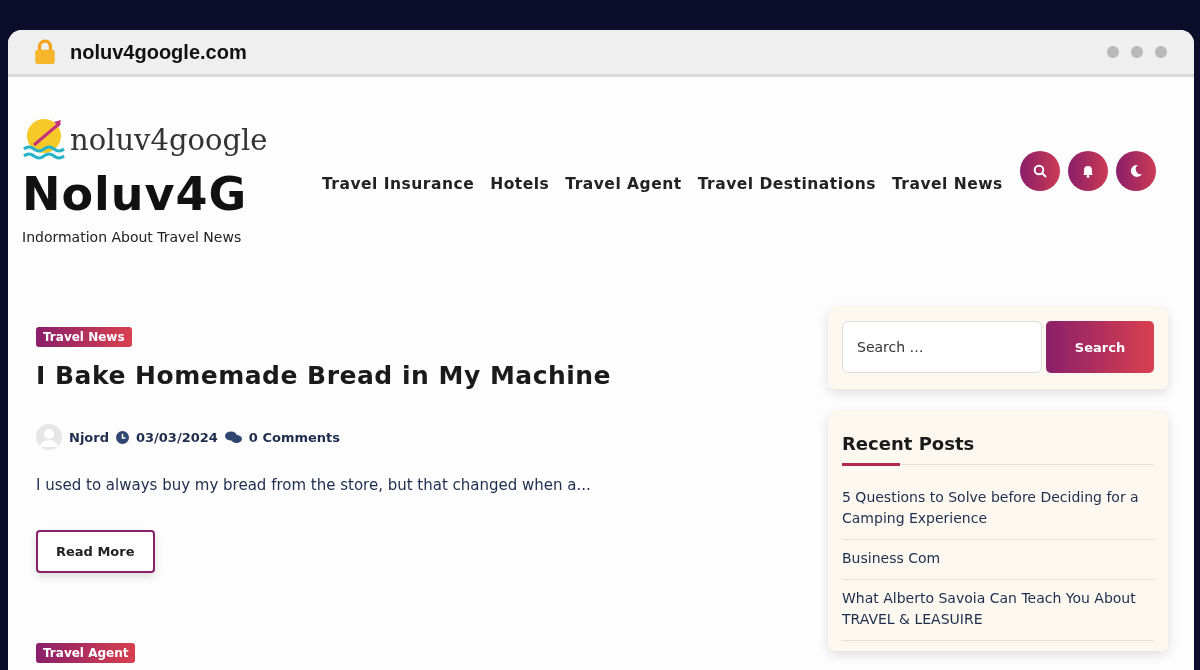  I want to click on comments-icon, so click(233, 437).